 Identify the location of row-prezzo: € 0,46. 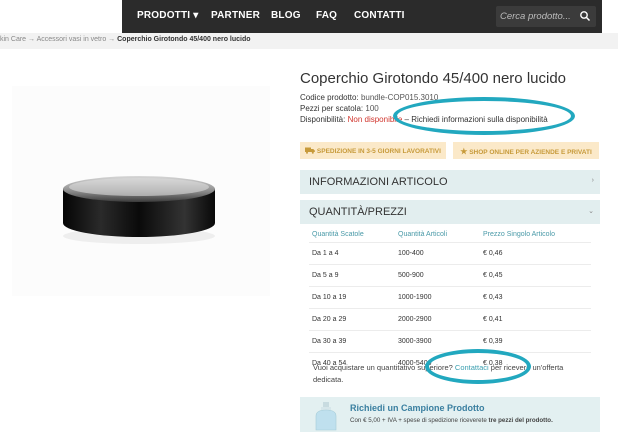
(493, 253).